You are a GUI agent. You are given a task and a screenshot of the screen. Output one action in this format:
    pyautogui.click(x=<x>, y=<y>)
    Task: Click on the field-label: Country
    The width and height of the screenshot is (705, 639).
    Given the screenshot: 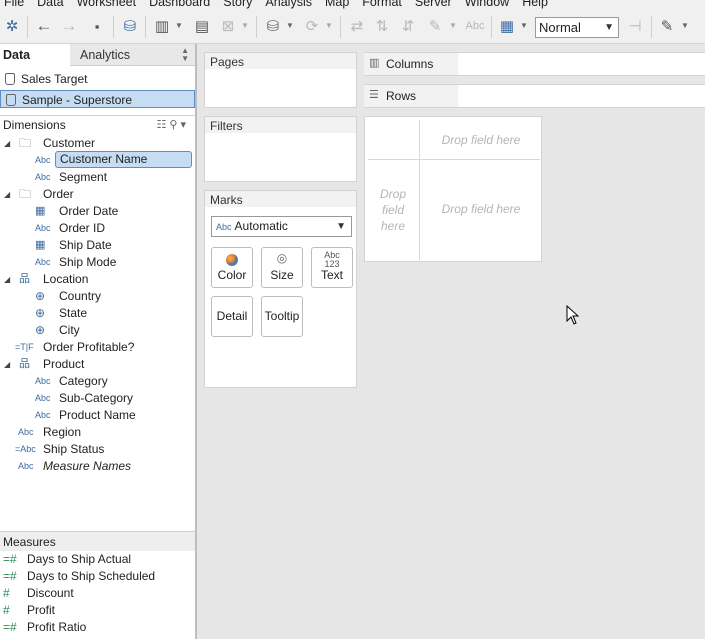 What is the action you would take?
    pyautogui.click(x=80, y=296)
    